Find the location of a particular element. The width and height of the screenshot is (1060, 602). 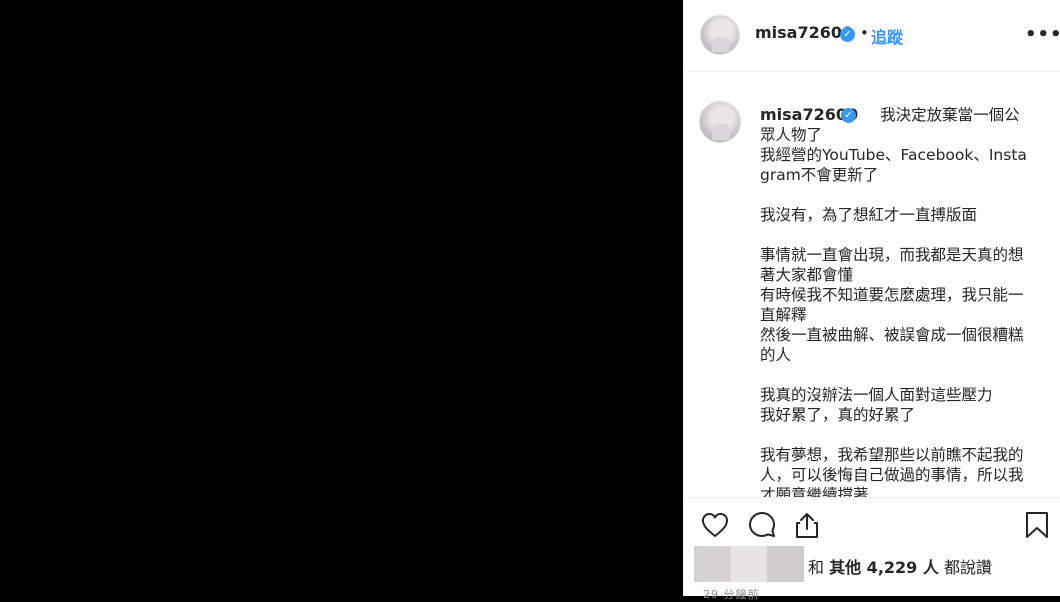

verified-badge-icon: ✓ is located at coordinates (847, 34).